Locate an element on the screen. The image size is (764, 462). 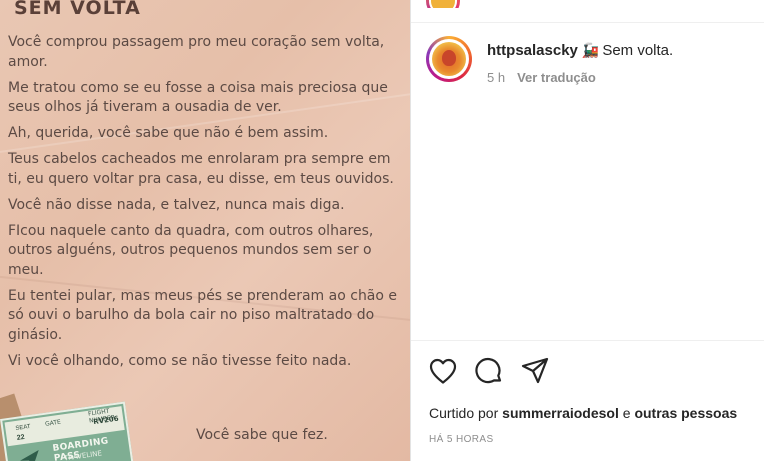
airplane-icon is located at coordinates (29, 455).